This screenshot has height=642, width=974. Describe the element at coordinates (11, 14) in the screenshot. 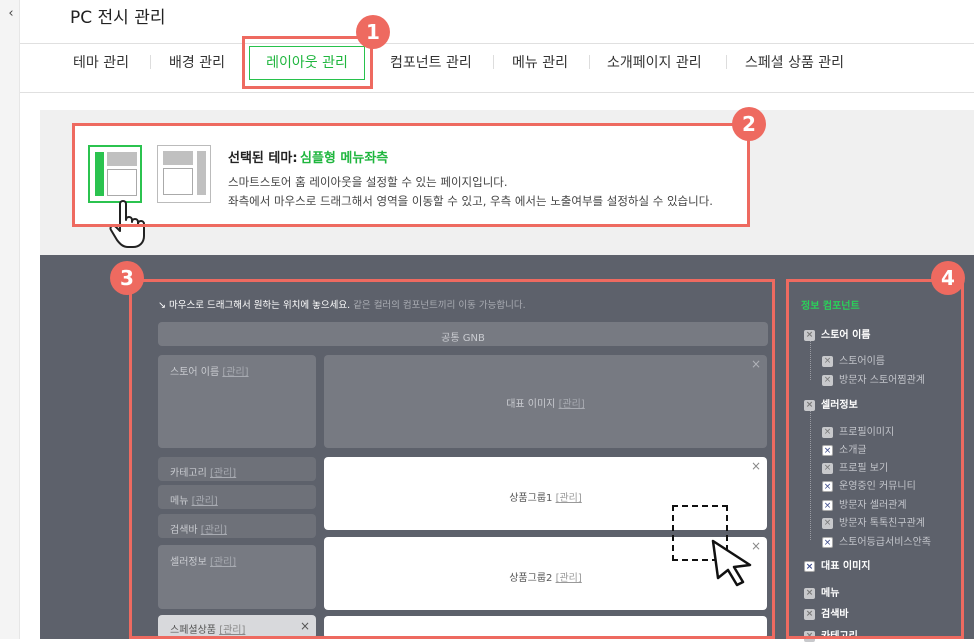

I see `chevron-left-icon: ‹` at that location.